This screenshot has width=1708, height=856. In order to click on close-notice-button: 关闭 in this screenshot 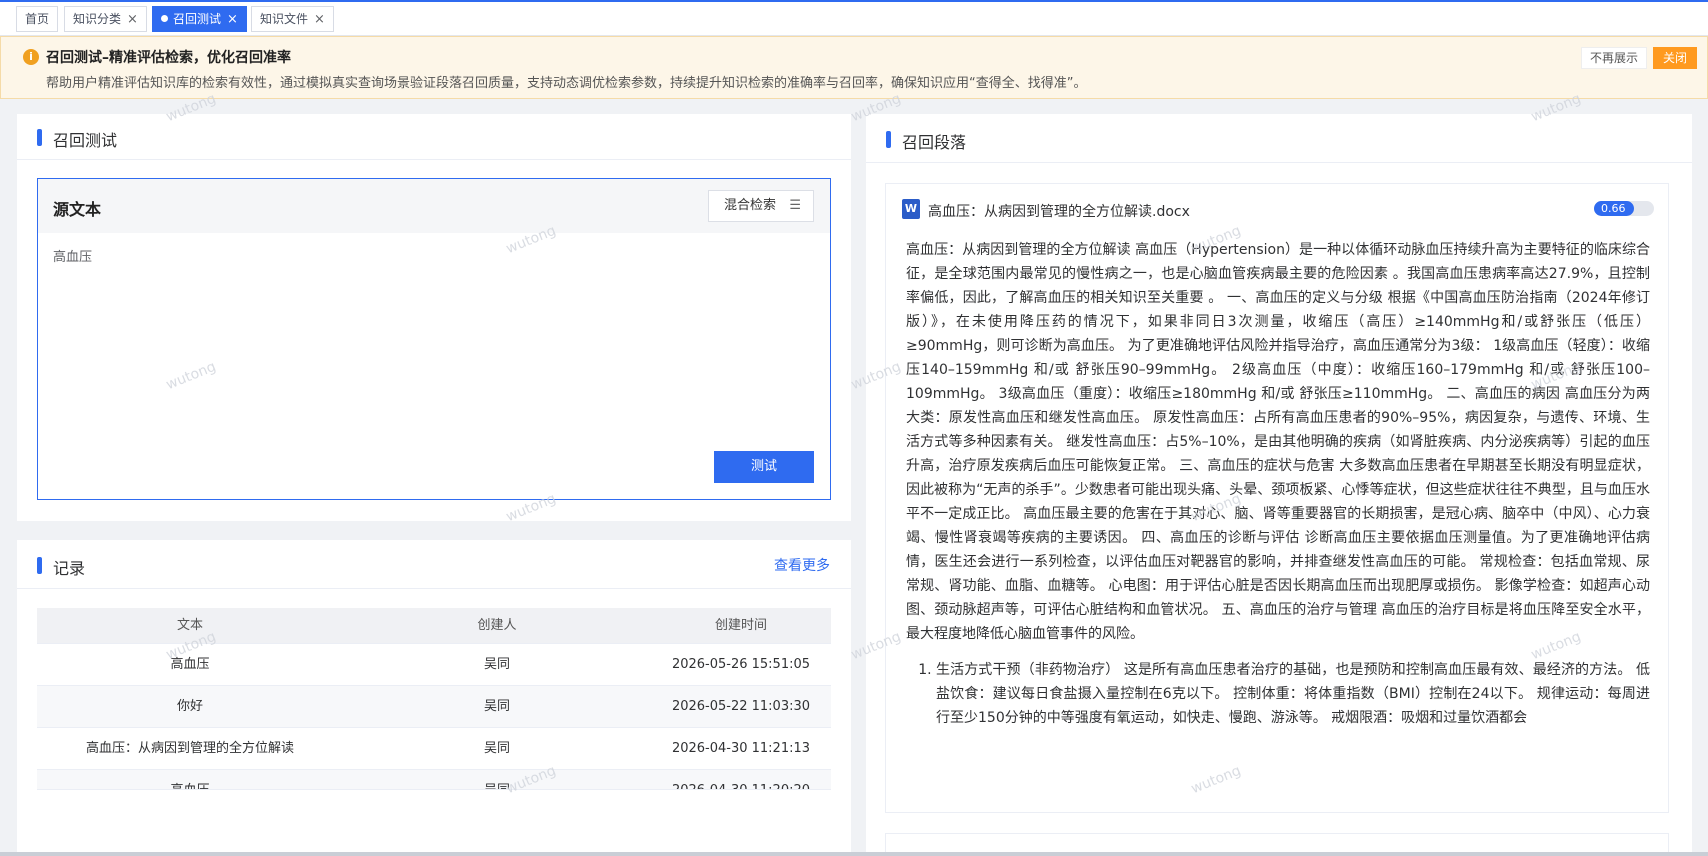, I will do `click(1675, 58)`.